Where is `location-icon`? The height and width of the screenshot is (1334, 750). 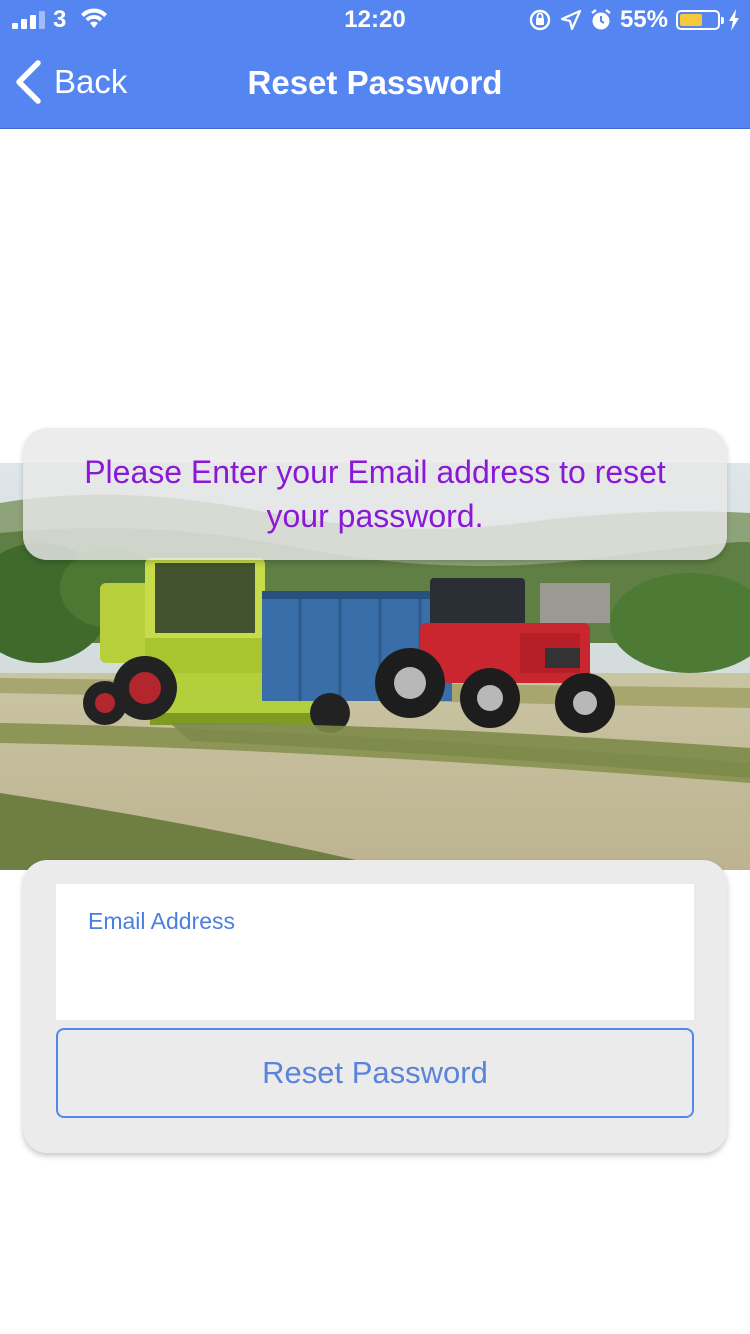
location-icon is located at coordinates (571, 20).